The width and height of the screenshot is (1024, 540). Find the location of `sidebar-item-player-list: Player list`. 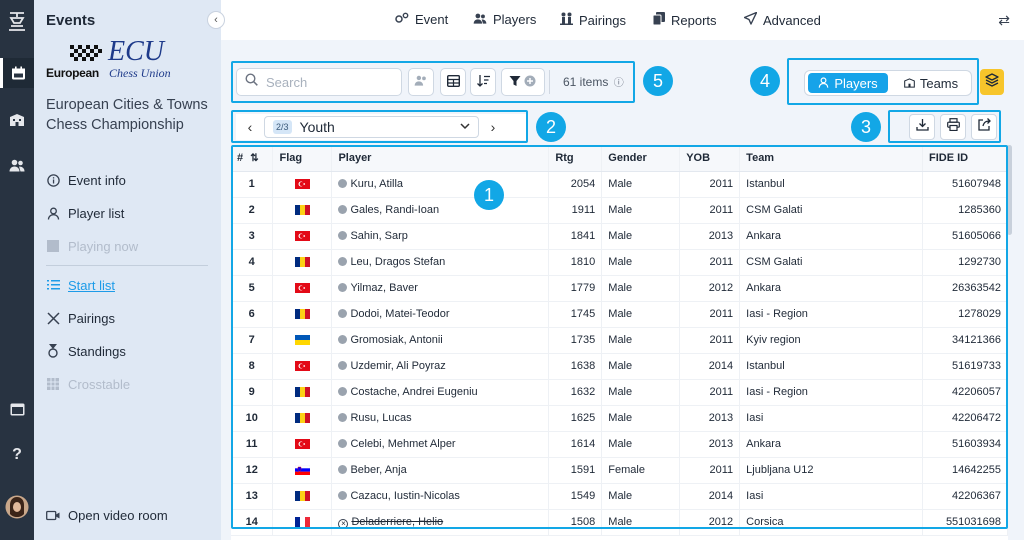

sidebar-item-player-list: Player list is located at coordinates (85, 213).